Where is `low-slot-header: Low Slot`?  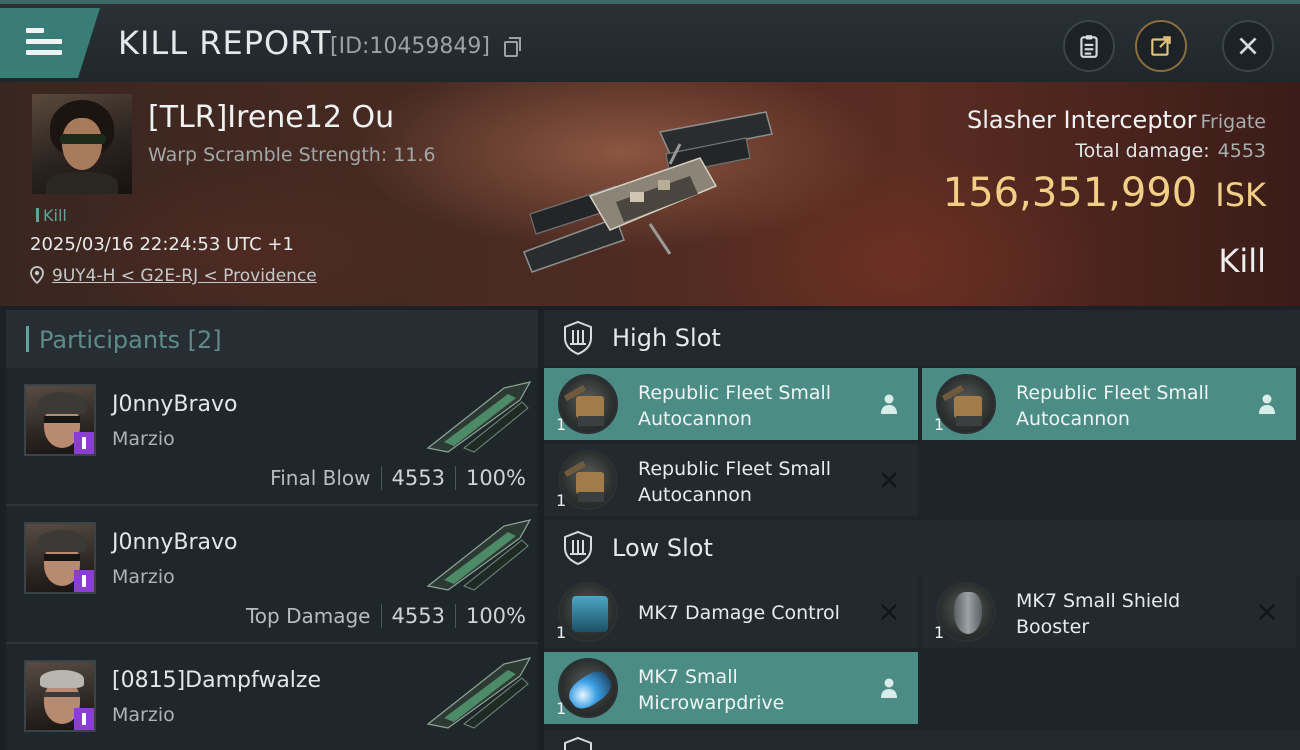
low-slot-header: Low Slot is located at coordinates (922, 548).